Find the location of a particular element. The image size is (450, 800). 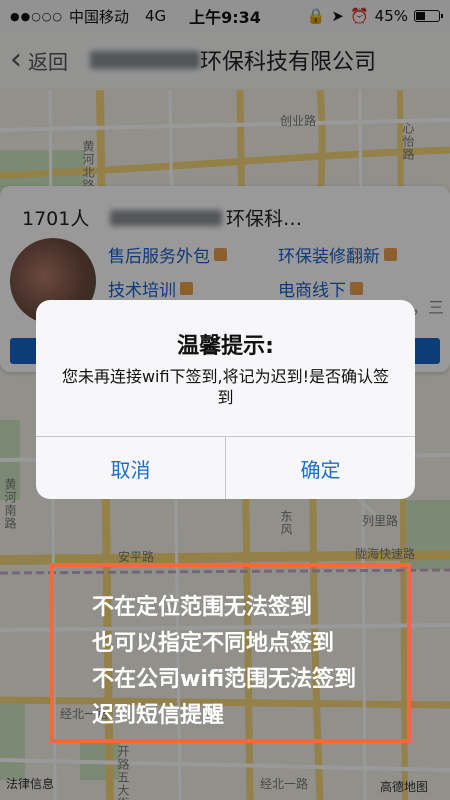

alert-message: 您未再连接wifi下签到,将记为迟到!是否确认签到 is located at coordinates (225, 387).